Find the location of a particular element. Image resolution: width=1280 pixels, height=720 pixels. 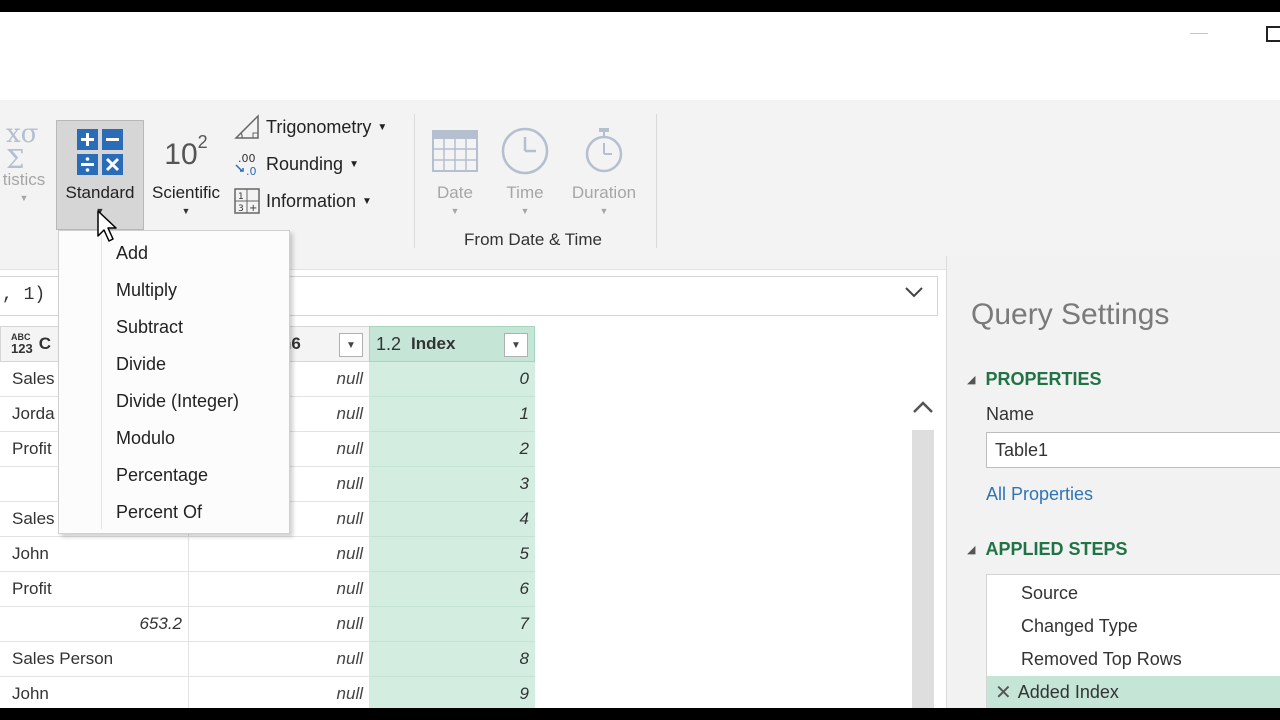

statistics-label: tistics is located at coordinates (24, 179).